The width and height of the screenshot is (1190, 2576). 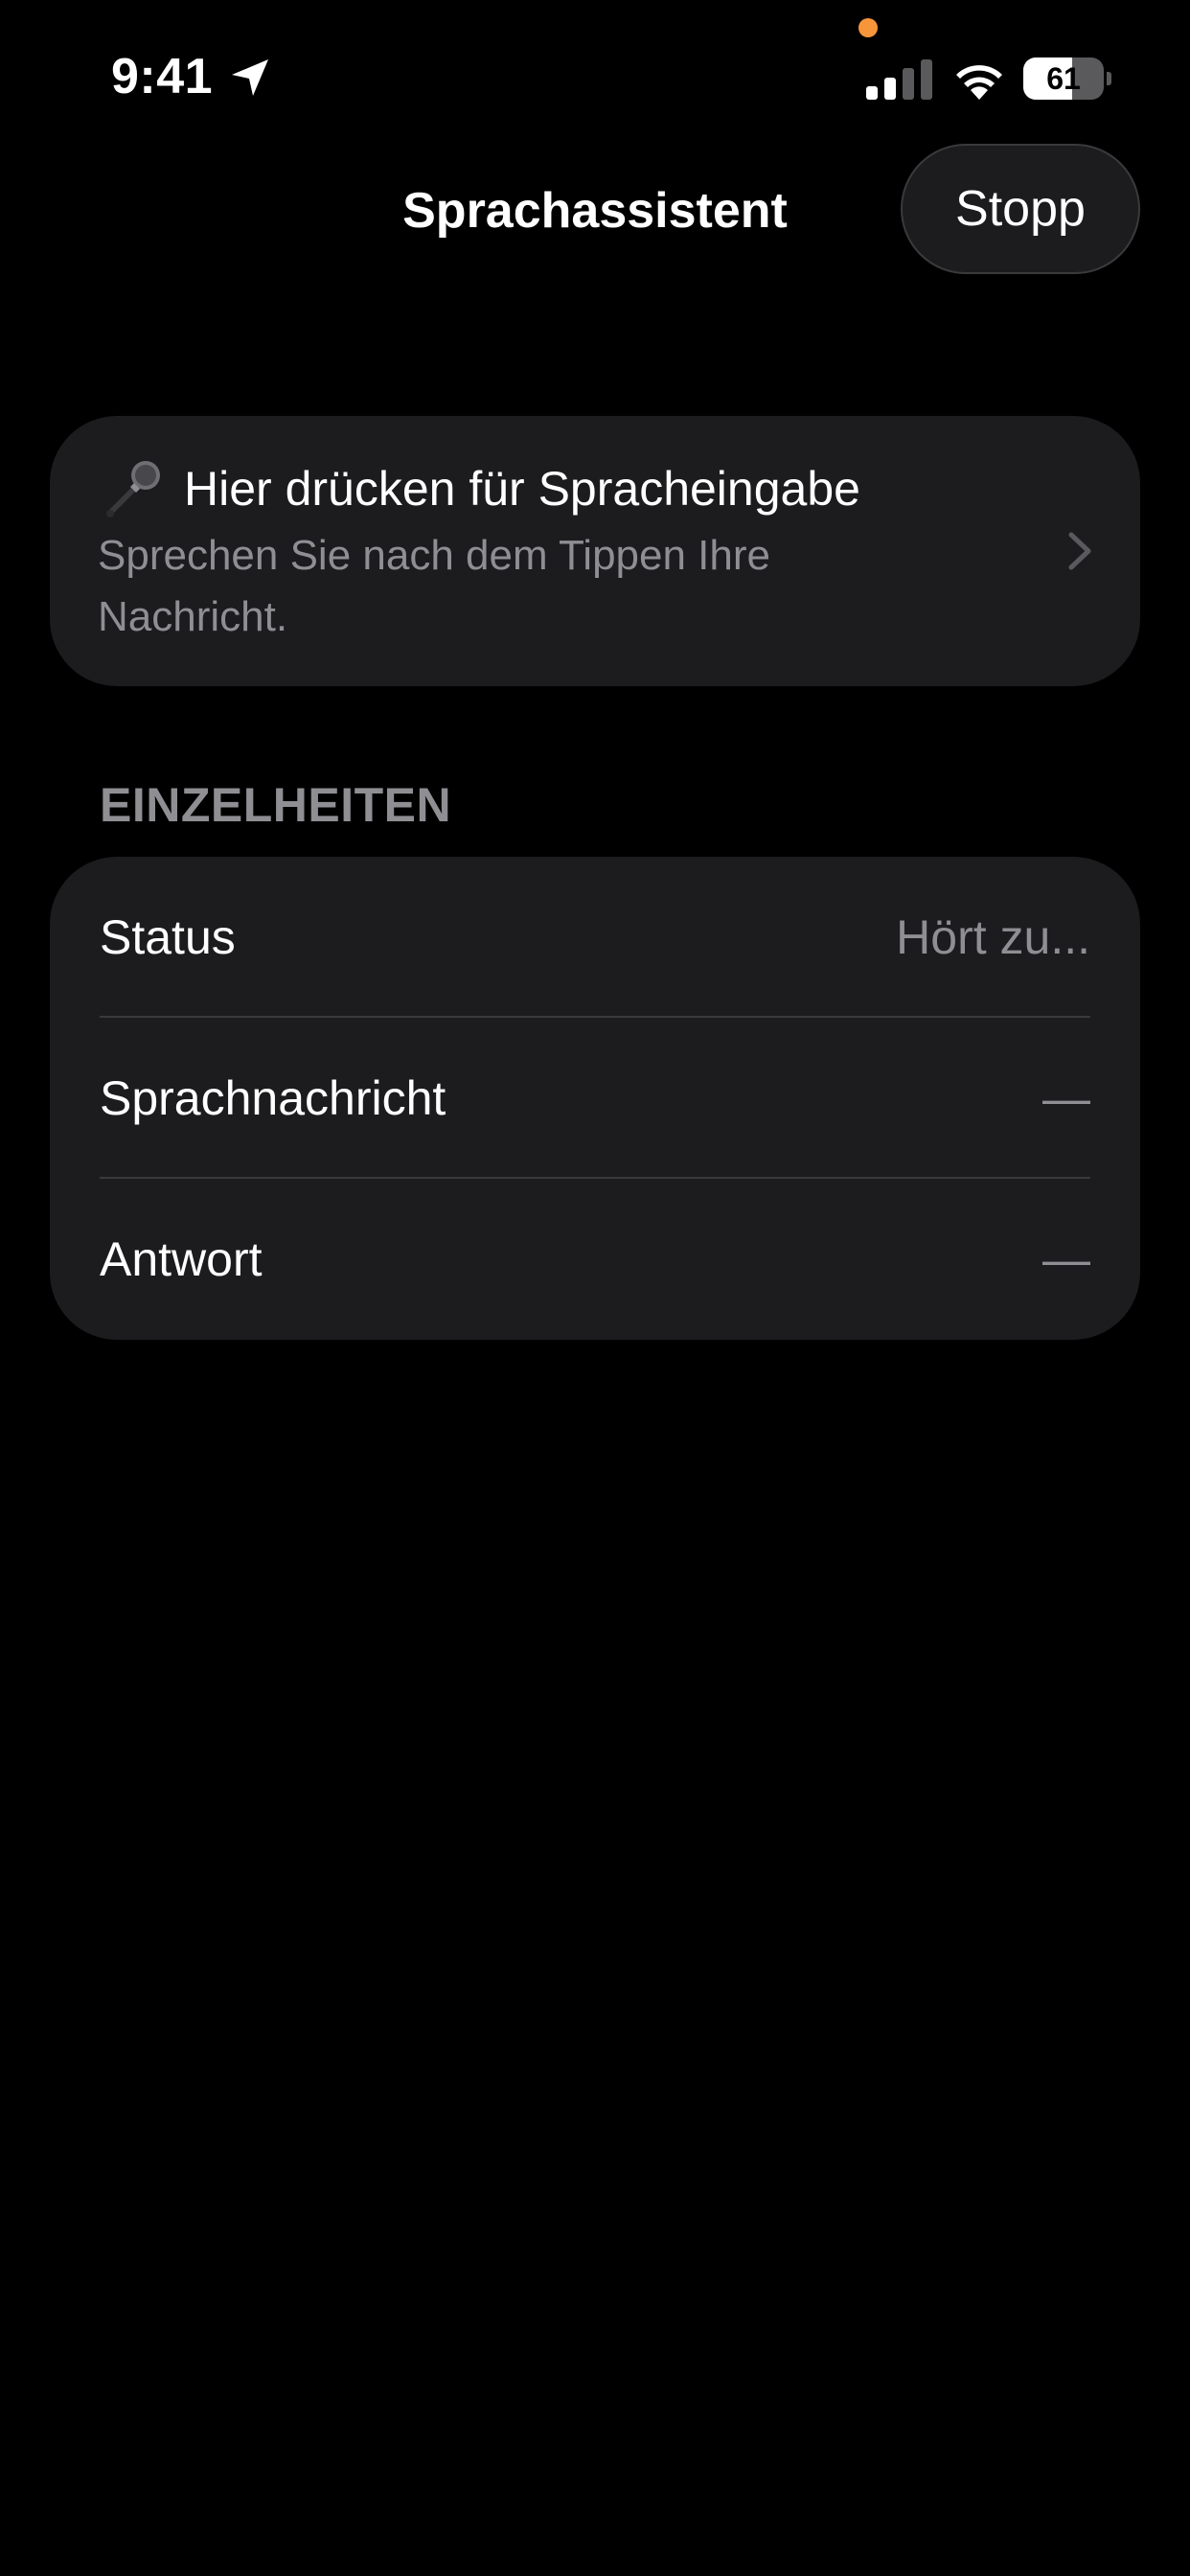 What do you see at coordinates (276, 805) in the screenshot?
I see `section-header-details: EINZELHEITEN` at bounding box center [276, 805].